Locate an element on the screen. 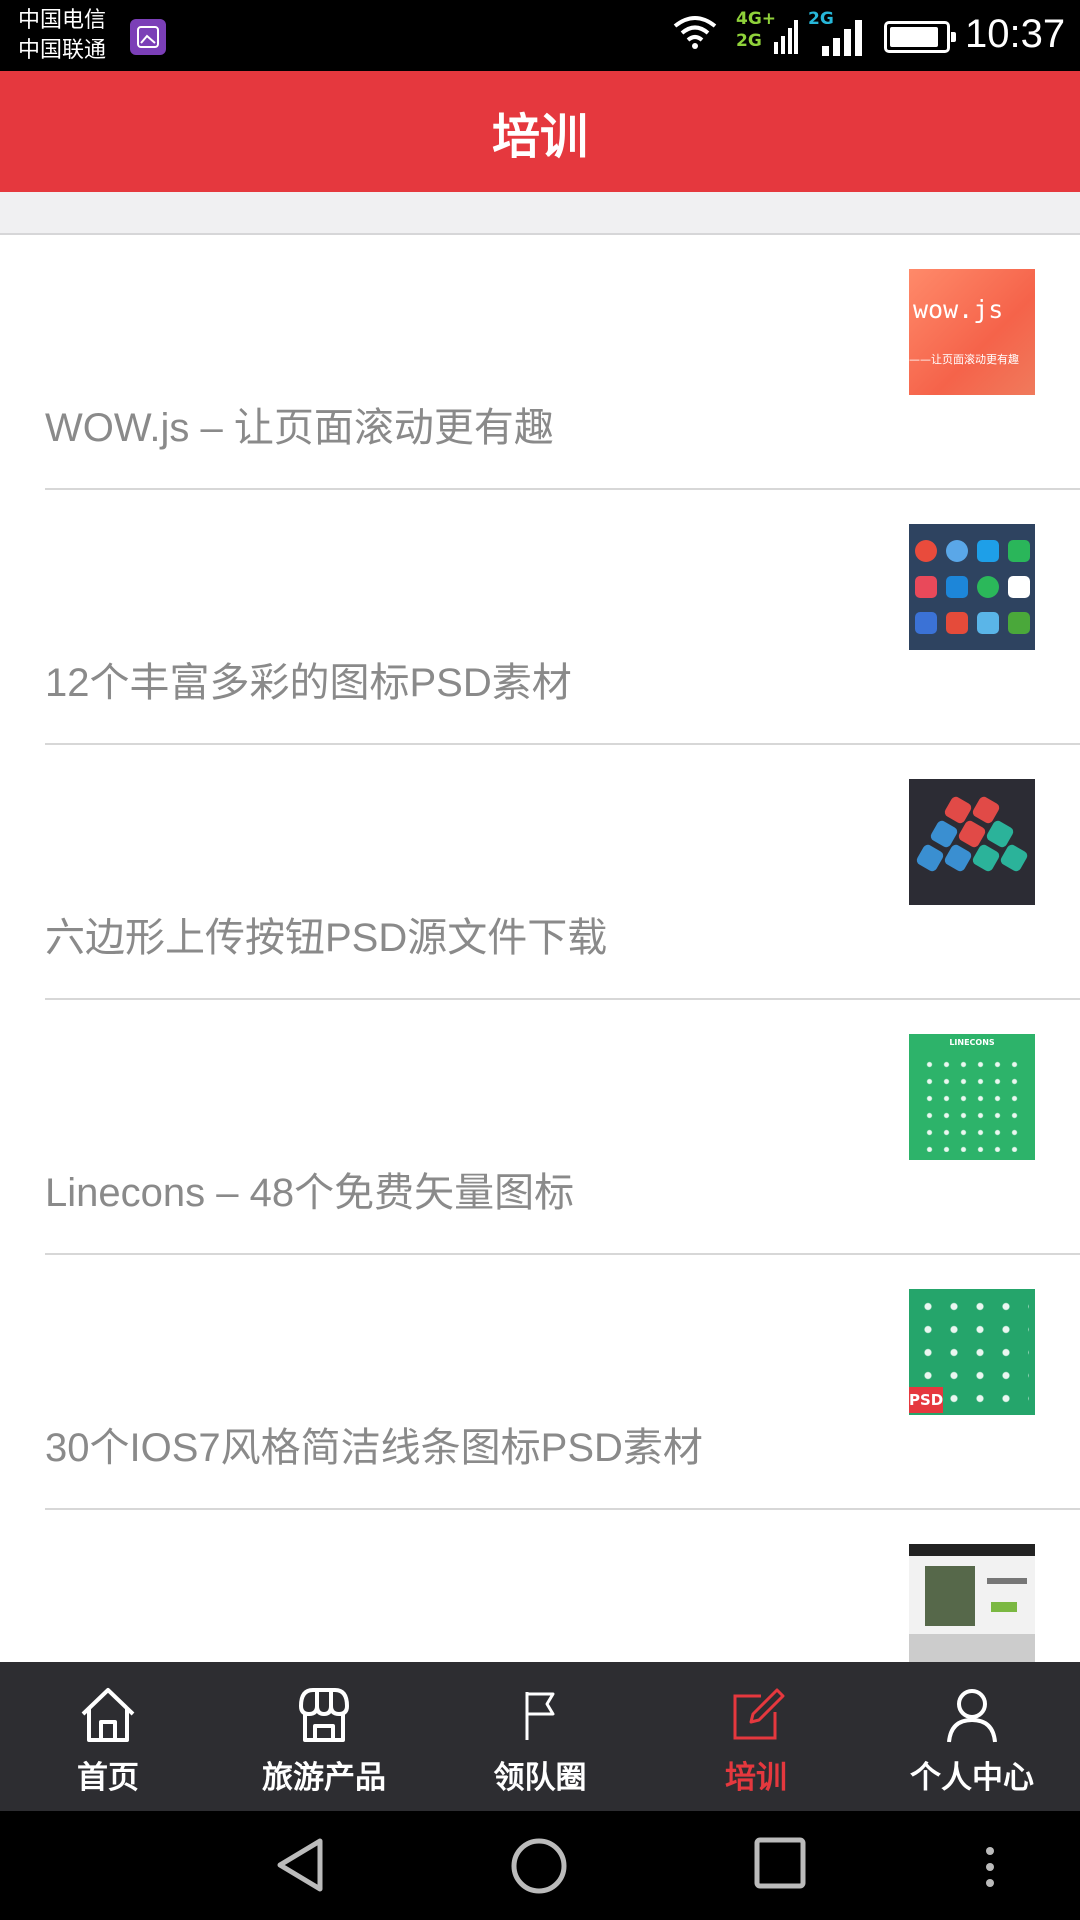 The image size is (1080, 1920). tab-label: 旅游产品 is located at coordinates (324, 1778).